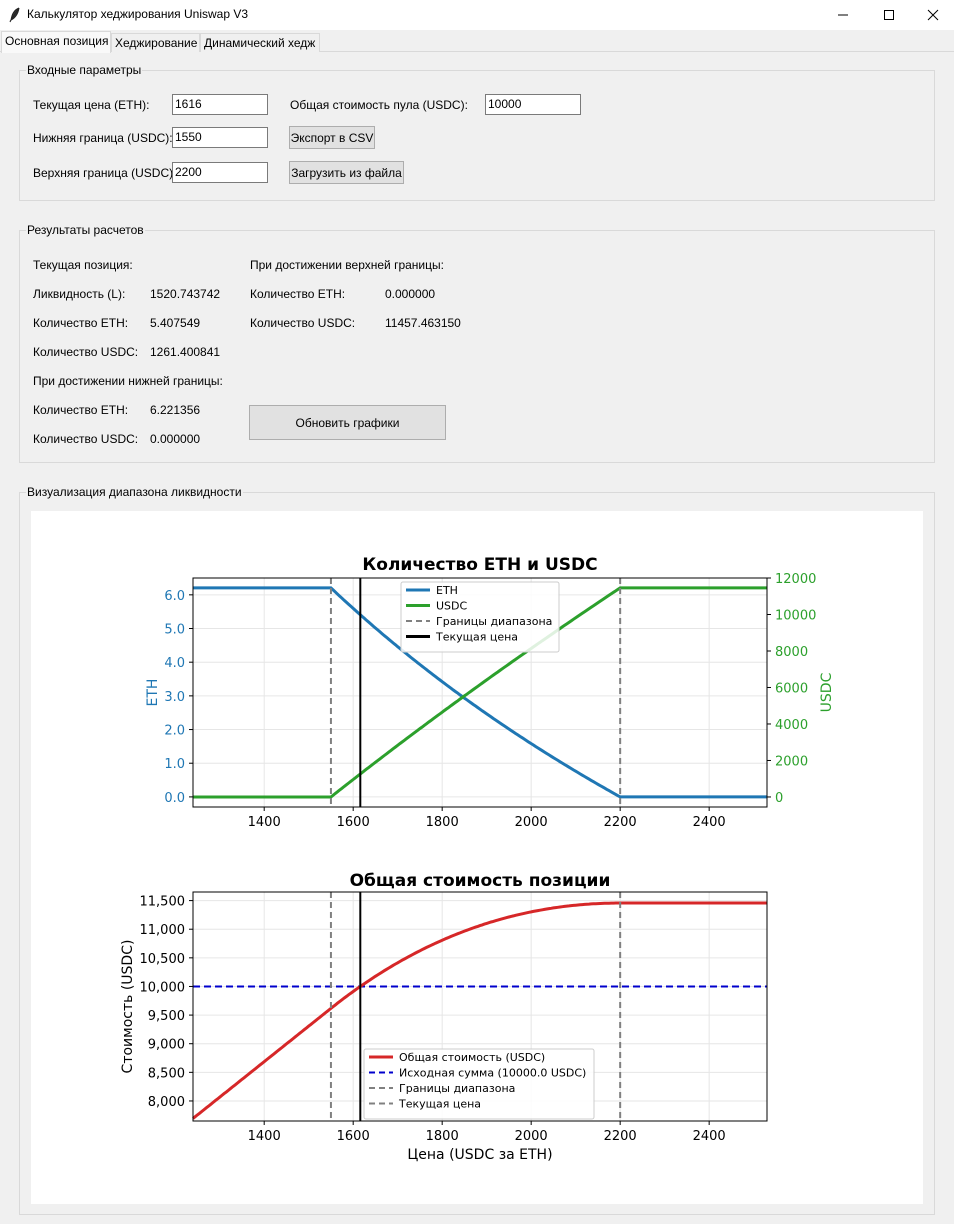 The height and width of the screenshot is (1224, 954). Describe the element at coordinates (220, 104) in the screenshot. I see `current-price-input: 1616` at that location.